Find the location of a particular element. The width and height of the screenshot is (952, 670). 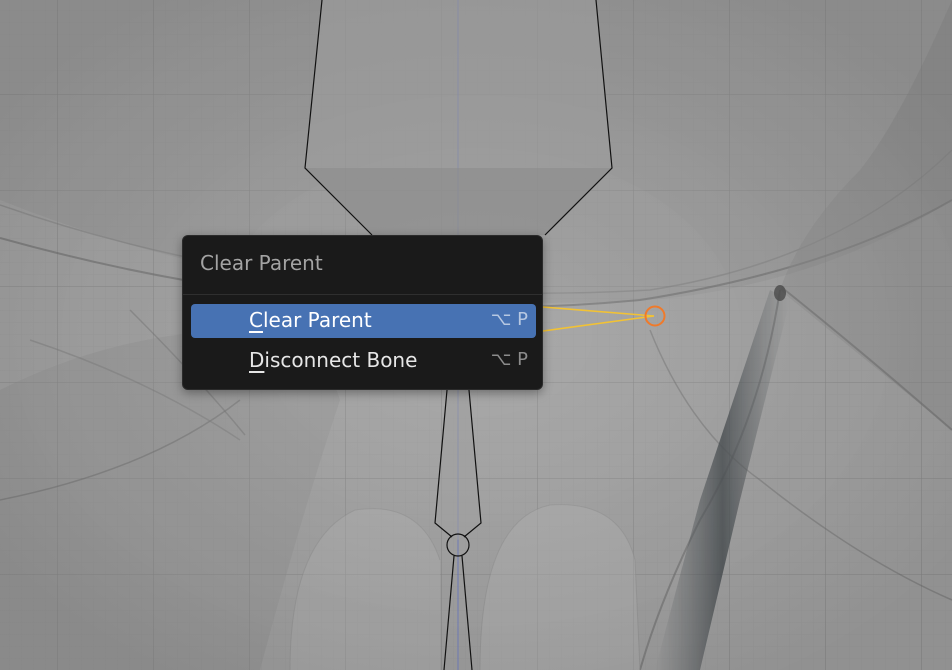

menu-separator is located at coordinates (362, 294).